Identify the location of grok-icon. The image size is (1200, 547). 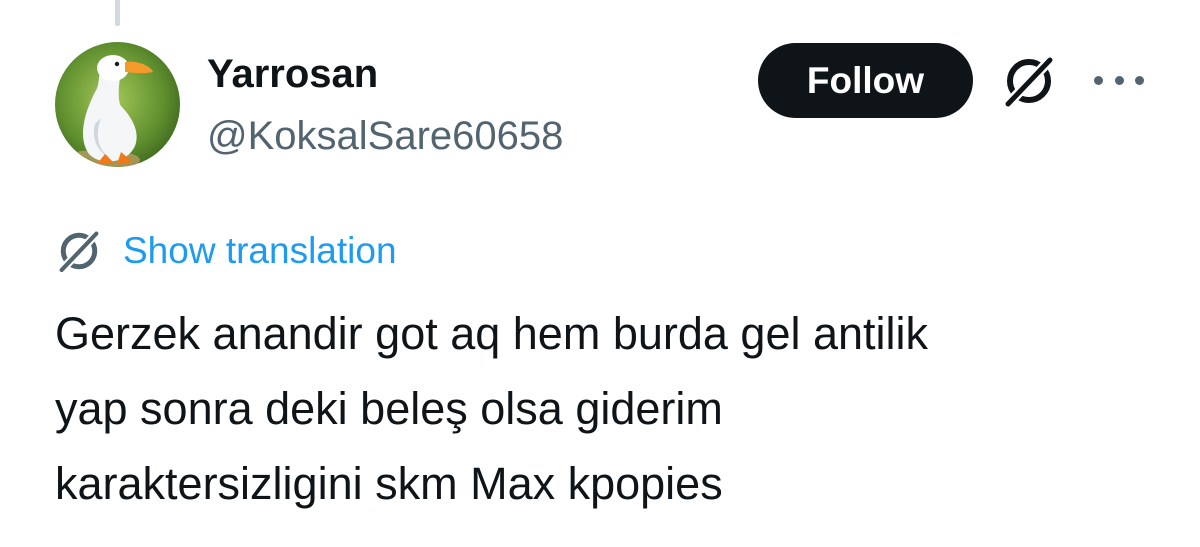
(1029, 81).